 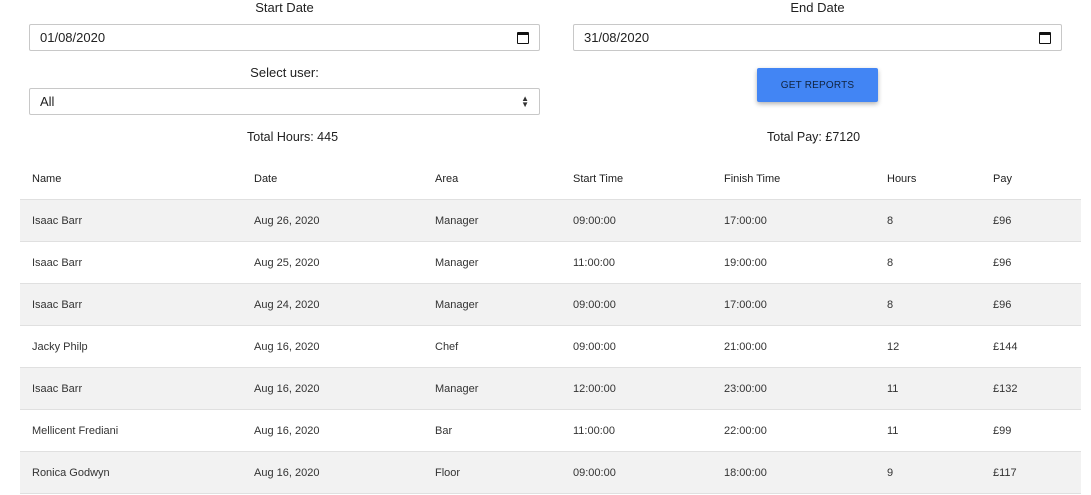 I want to click on total-pay: Total Pay: £7120, so click(x=814, y=137).